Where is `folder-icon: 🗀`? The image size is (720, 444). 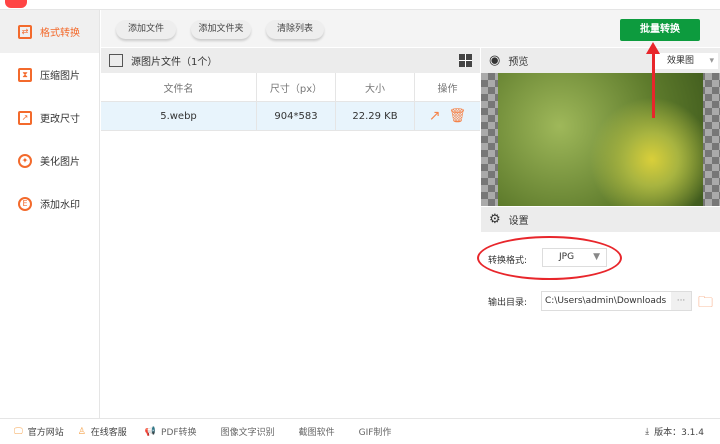
folder-icon: 🗀 is located at coordinates (705, 304).